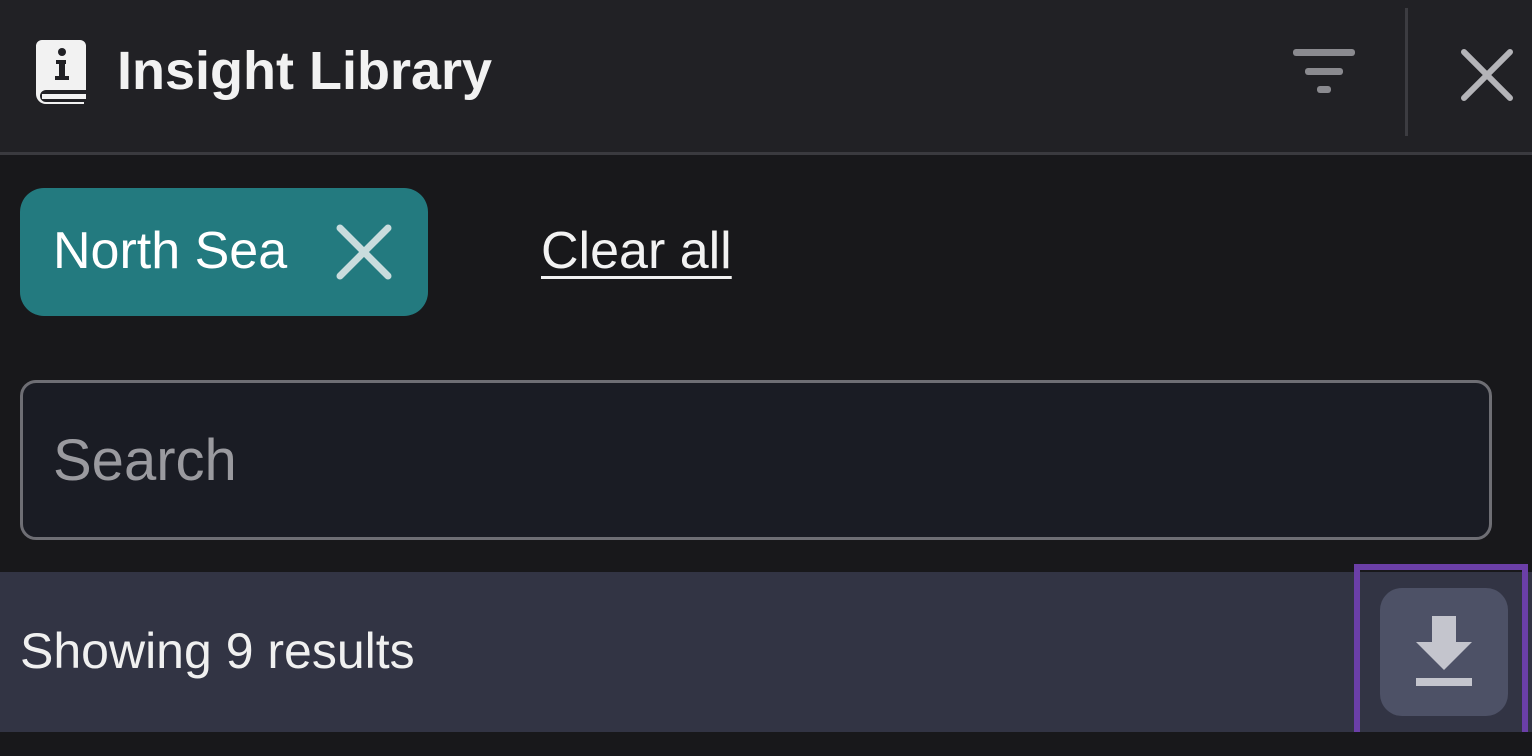 The height and width of the screenshot is (756, 1532). Describe the element at coordinates (766, 744) in the screenshot. I see `panel-bottom-strip` at that location.